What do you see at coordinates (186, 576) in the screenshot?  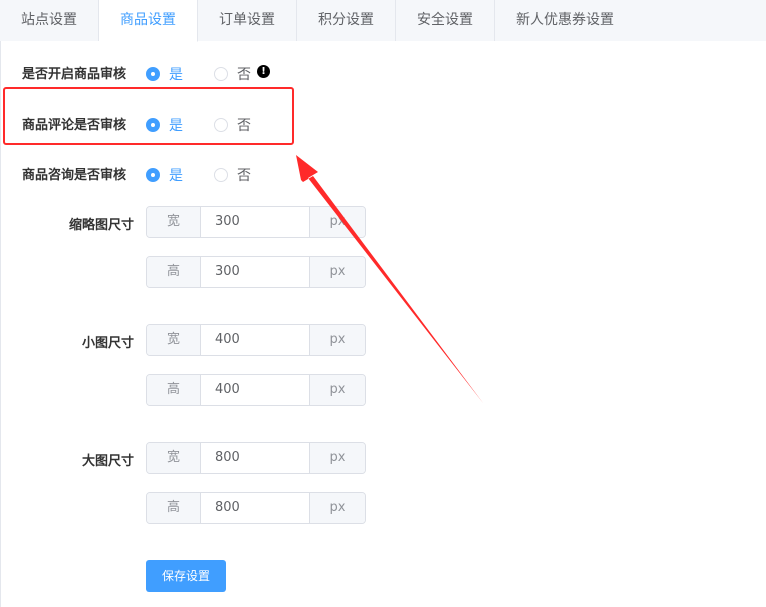 I see `save-settings-button: 保存设置` at bounding box center [186, 576].